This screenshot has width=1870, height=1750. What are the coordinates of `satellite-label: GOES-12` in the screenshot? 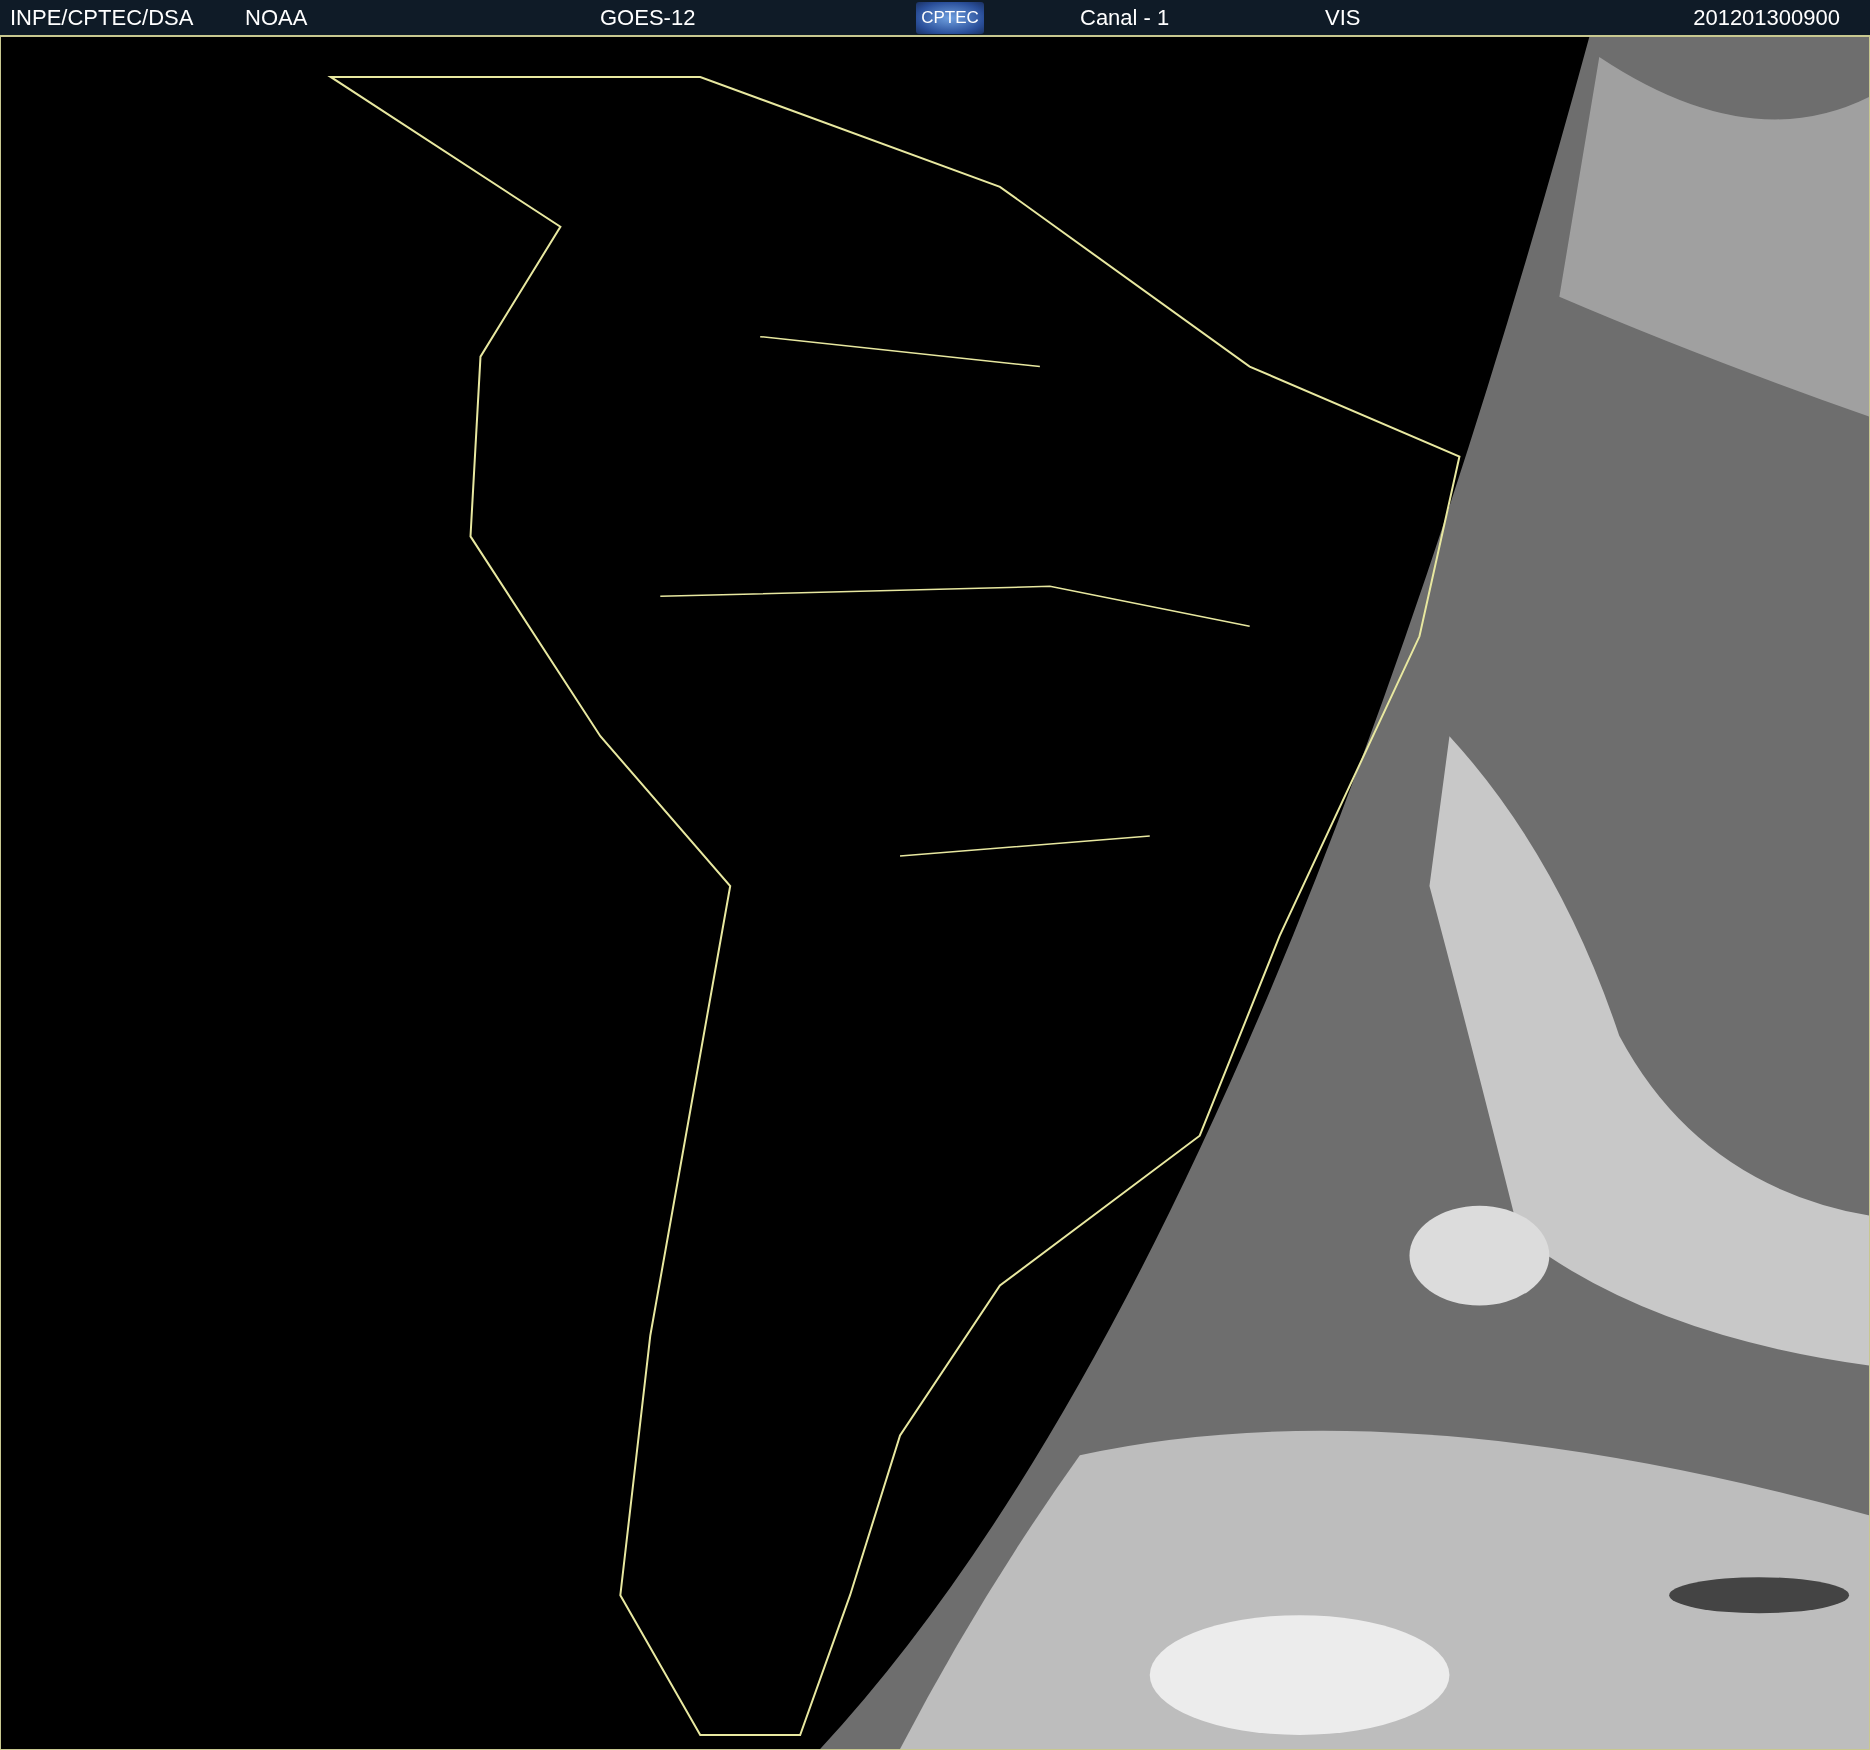 It's located at (648, 17).